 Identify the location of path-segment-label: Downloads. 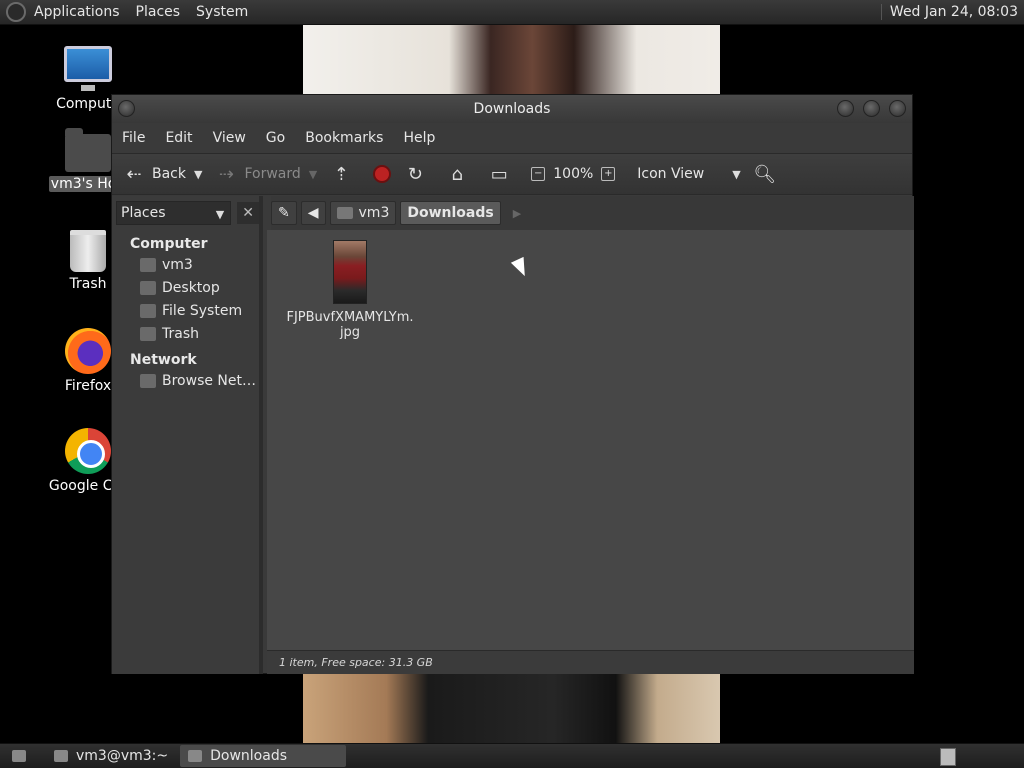
(450, 213).